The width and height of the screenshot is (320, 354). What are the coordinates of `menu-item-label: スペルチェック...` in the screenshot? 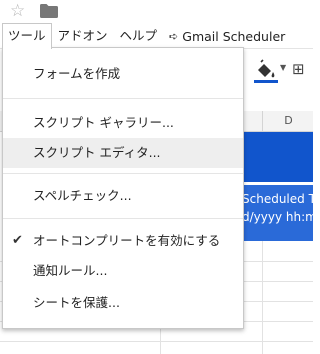 It's located at (82, 195).